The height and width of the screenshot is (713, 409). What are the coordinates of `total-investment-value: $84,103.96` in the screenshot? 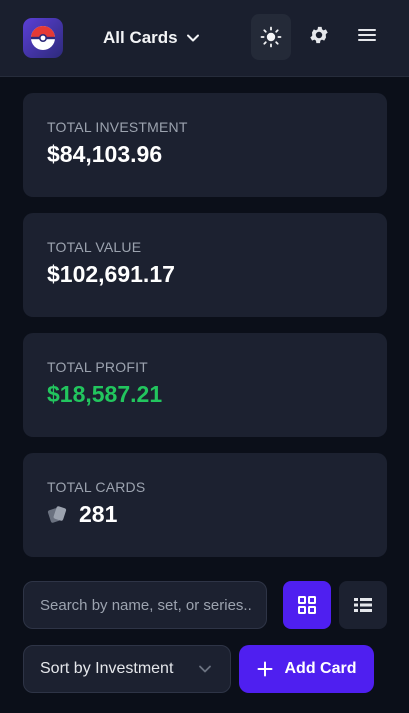 It's located at (105, 154).